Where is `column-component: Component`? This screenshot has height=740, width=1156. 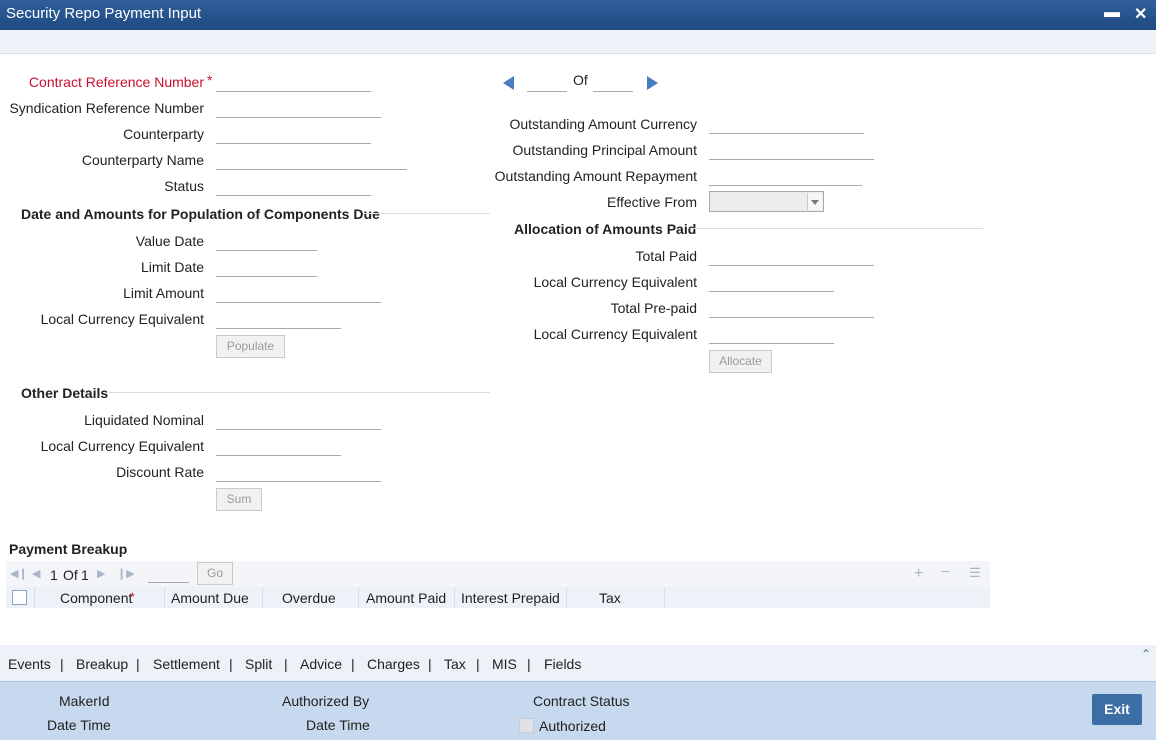 column-component: Component is located at coordinates (96, 598).